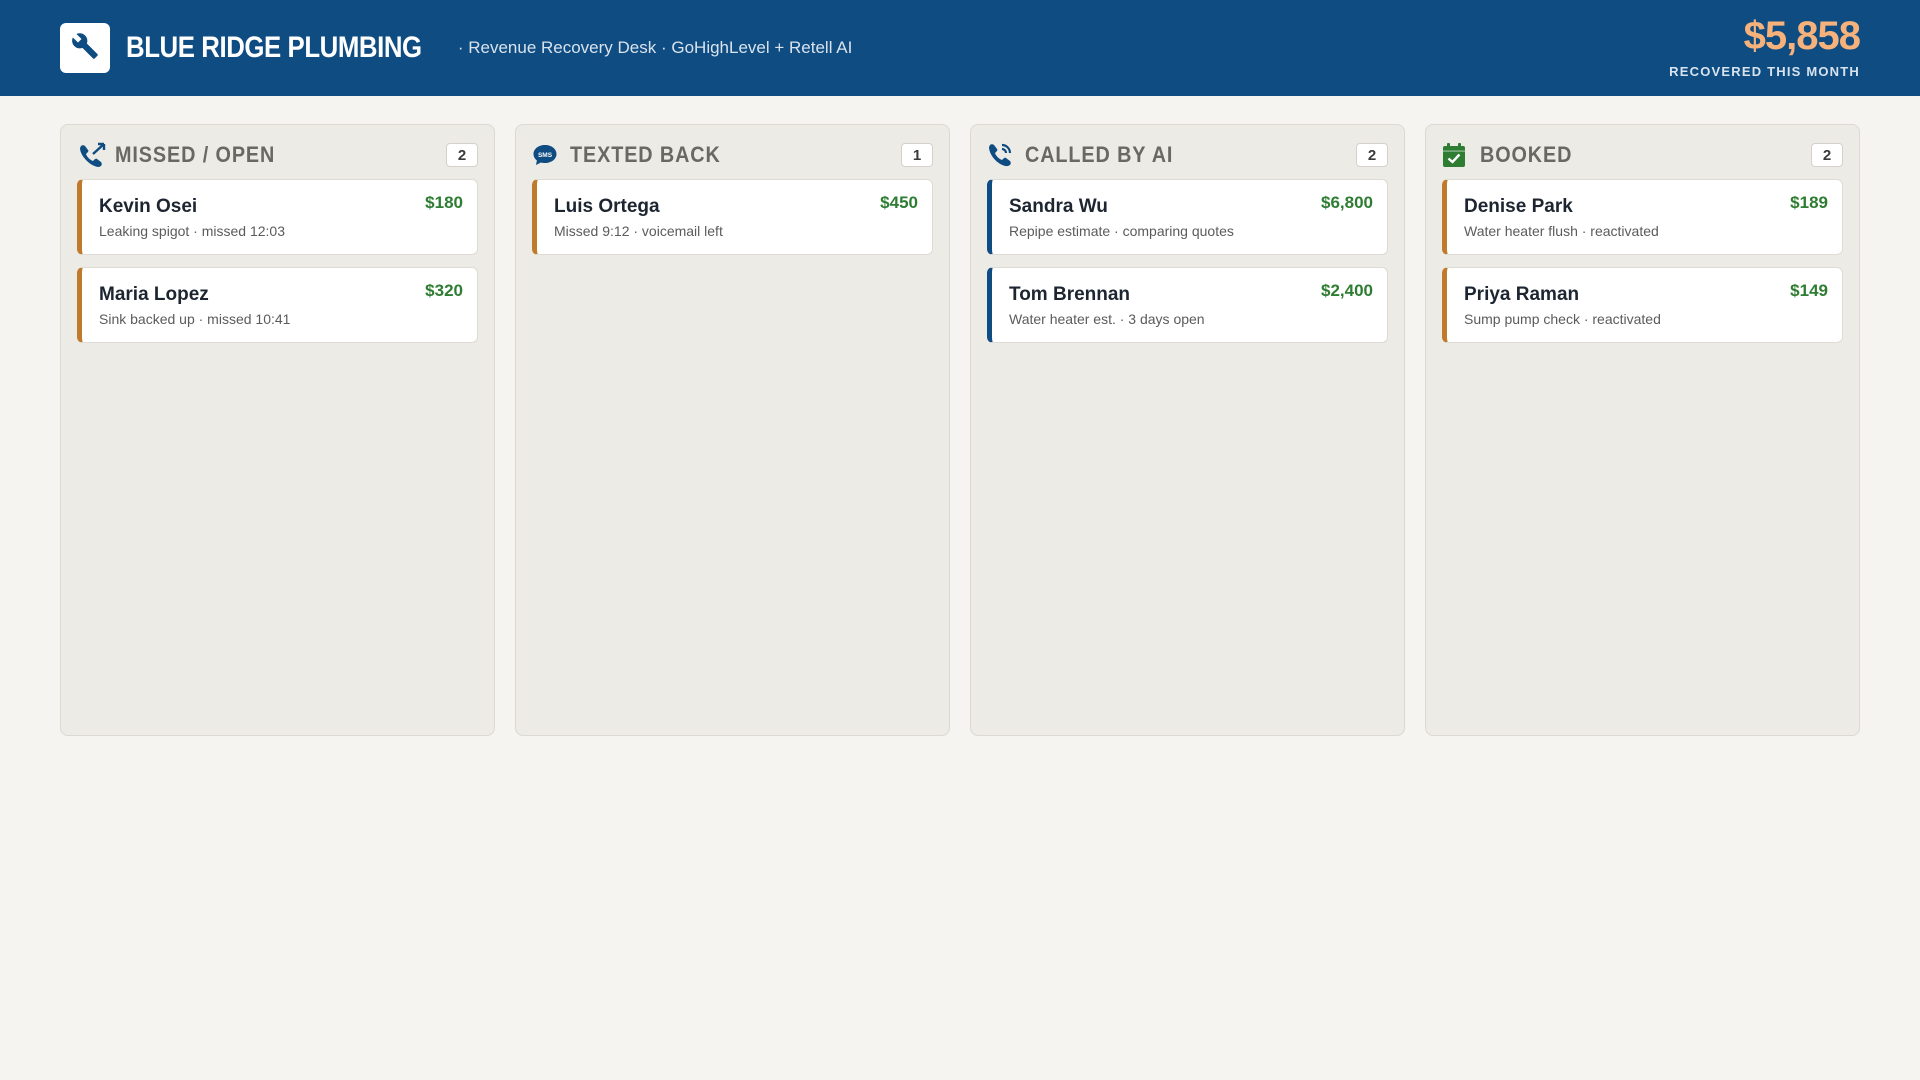 The width and height of the screenshot is (1920, 1080). I want to click on lead-name: Luis Ortega, so click(607, 206).